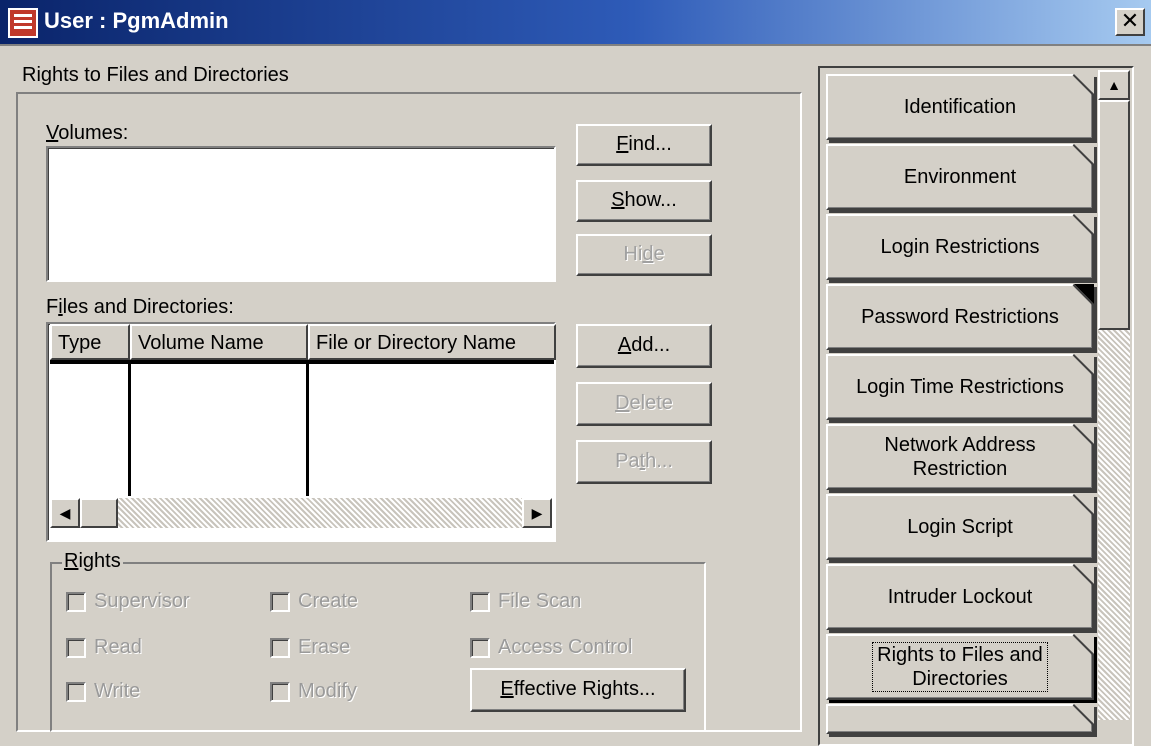  I want to click on page-button-password-restrictions: Password Restrictions, so click(960, 317).